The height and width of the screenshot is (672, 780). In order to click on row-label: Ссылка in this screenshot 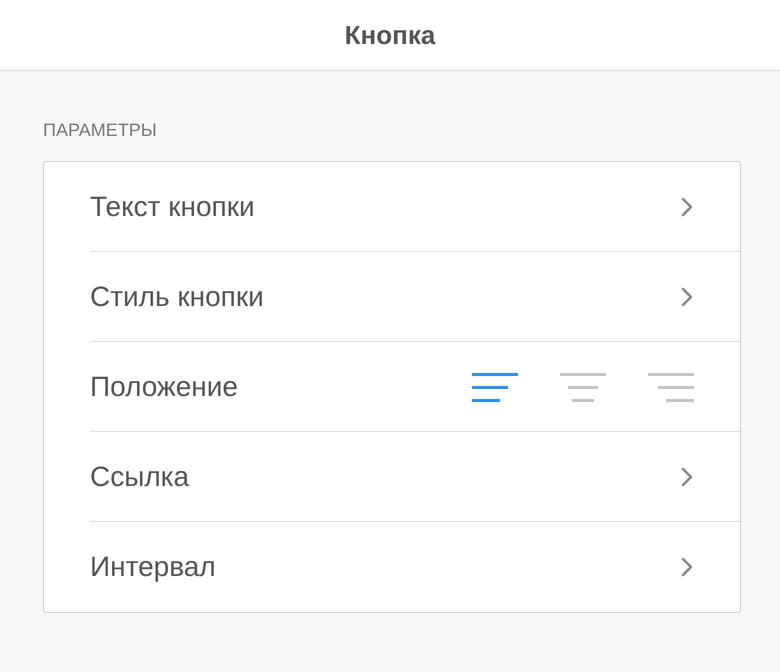, I will do `click(140, 477)`.